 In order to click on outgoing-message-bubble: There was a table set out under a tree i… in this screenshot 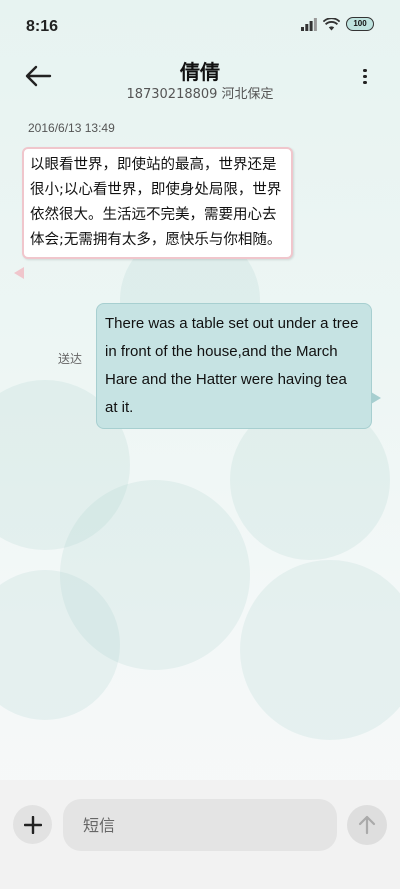, I will do `click(238, 366)`.